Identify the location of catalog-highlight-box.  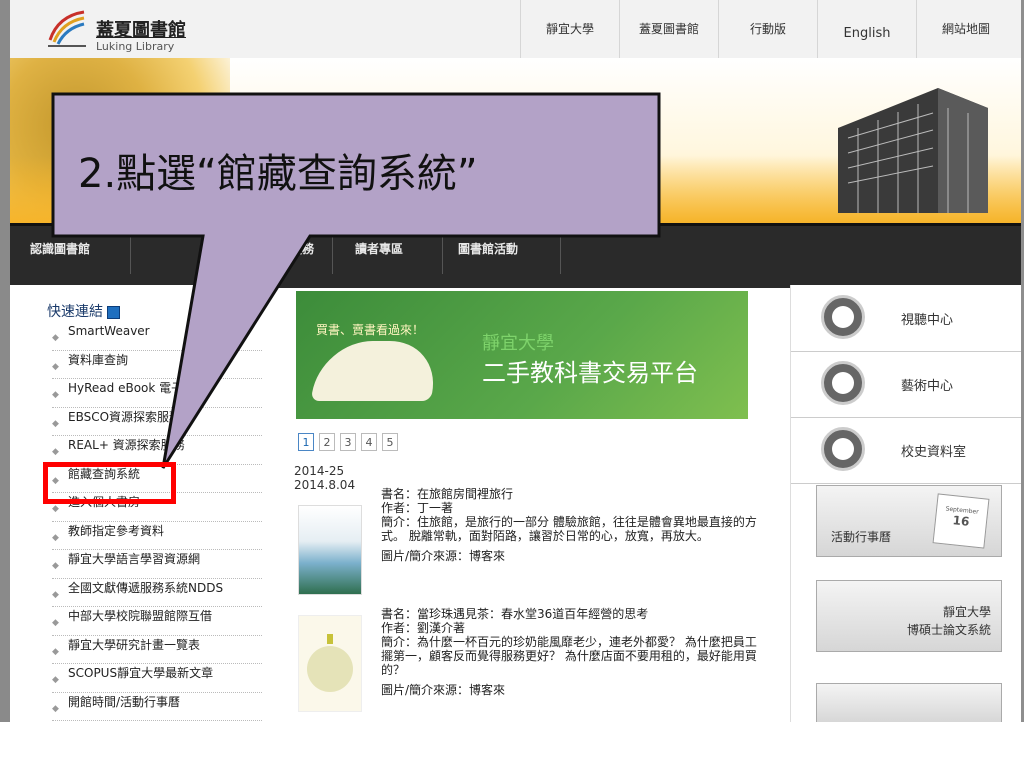
(109, 483).